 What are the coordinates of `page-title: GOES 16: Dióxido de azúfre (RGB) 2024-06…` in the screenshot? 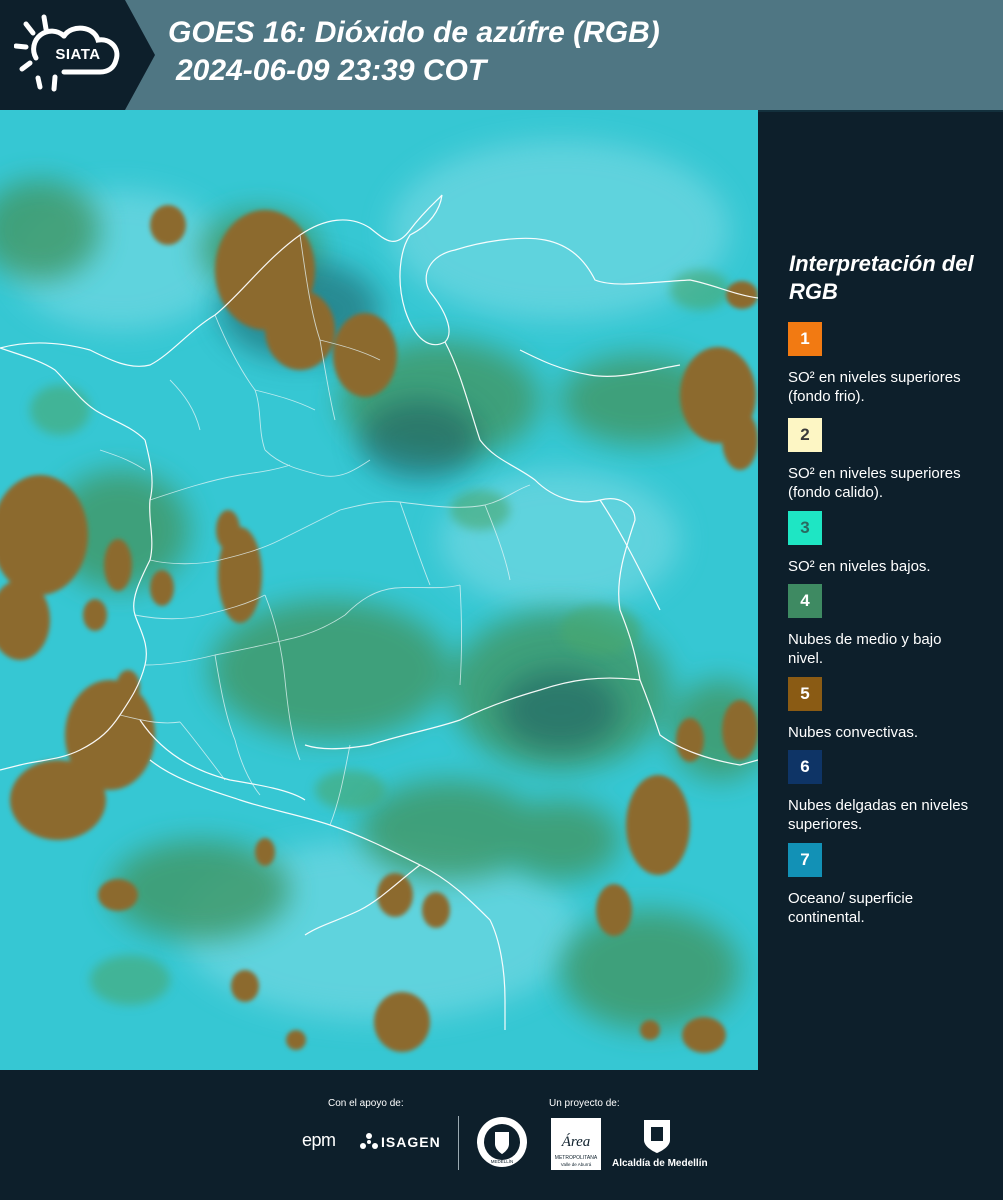 It's located at (414, 52).